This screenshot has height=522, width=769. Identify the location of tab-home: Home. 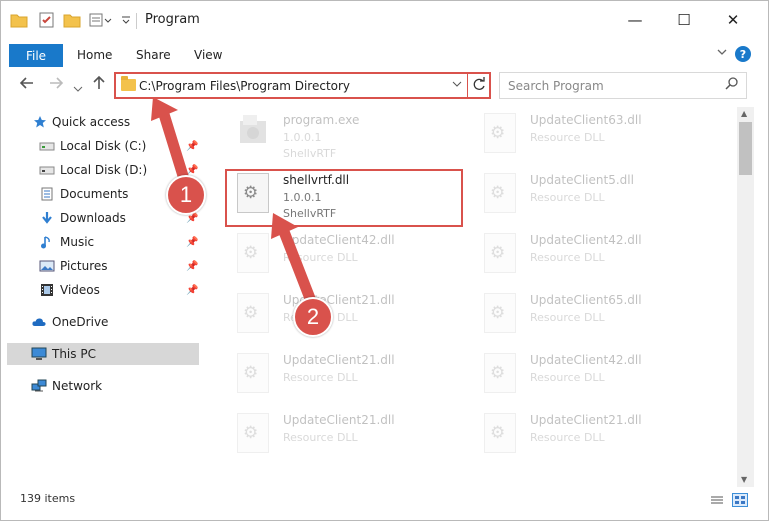
(94, 55).